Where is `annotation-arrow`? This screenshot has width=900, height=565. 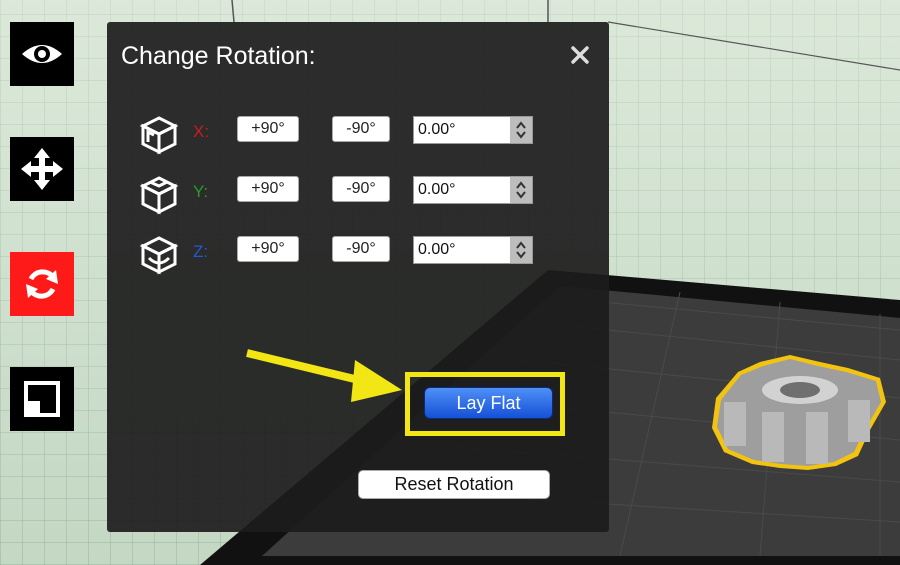
annotation-arrow is located at coordinates (324, 375).